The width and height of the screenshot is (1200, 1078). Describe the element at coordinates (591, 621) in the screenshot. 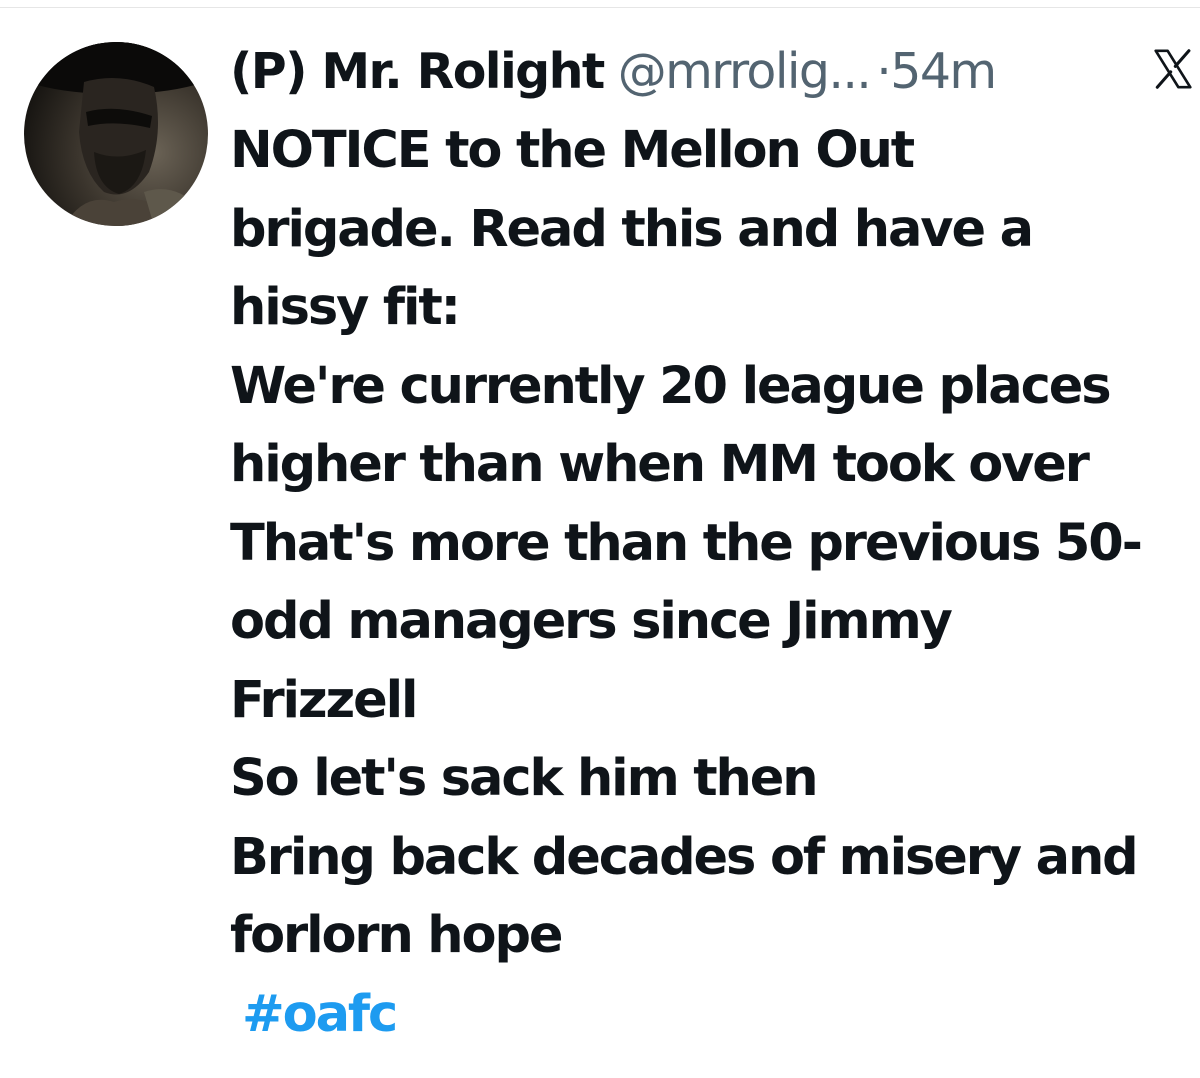

I see `text-line: odd managers since Jimmy` at that location.